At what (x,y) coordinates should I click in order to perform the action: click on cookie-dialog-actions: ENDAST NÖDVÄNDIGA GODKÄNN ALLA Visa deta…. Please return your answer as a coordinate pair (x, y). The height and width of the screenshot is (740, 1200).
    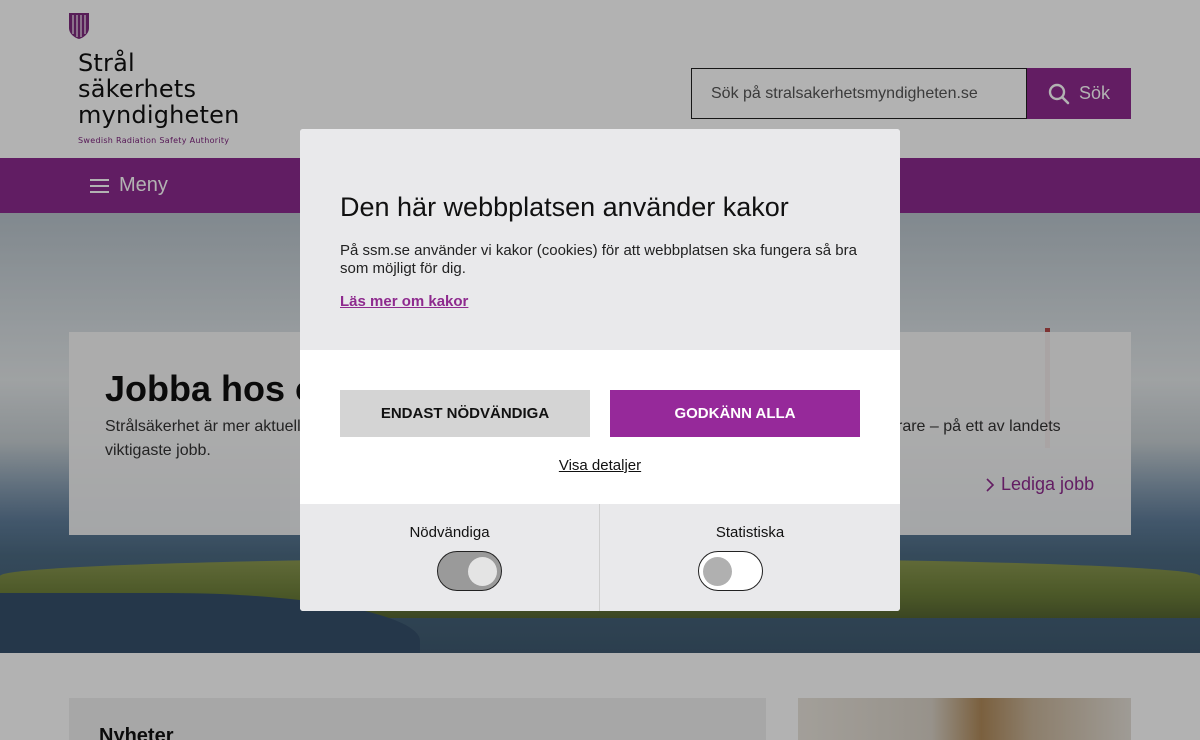
    Looking at the image, I should click on (600, 427).